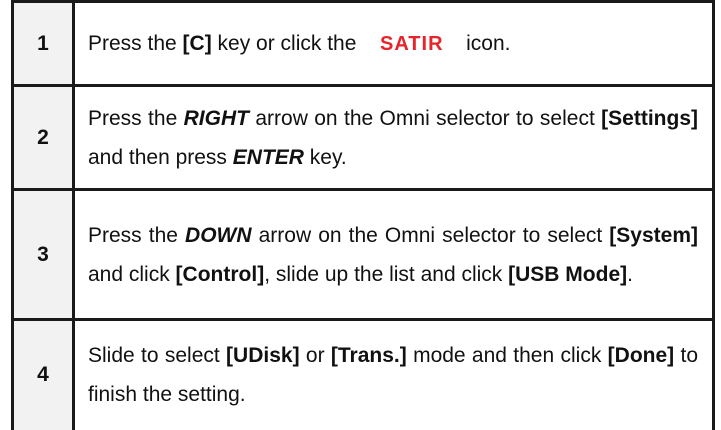 This screenshot has height=430, width=721. What do you see at coordinates (216, 118) in the screenshot?
I see `key-right: RIGHT` at bounding box center [216, 118].